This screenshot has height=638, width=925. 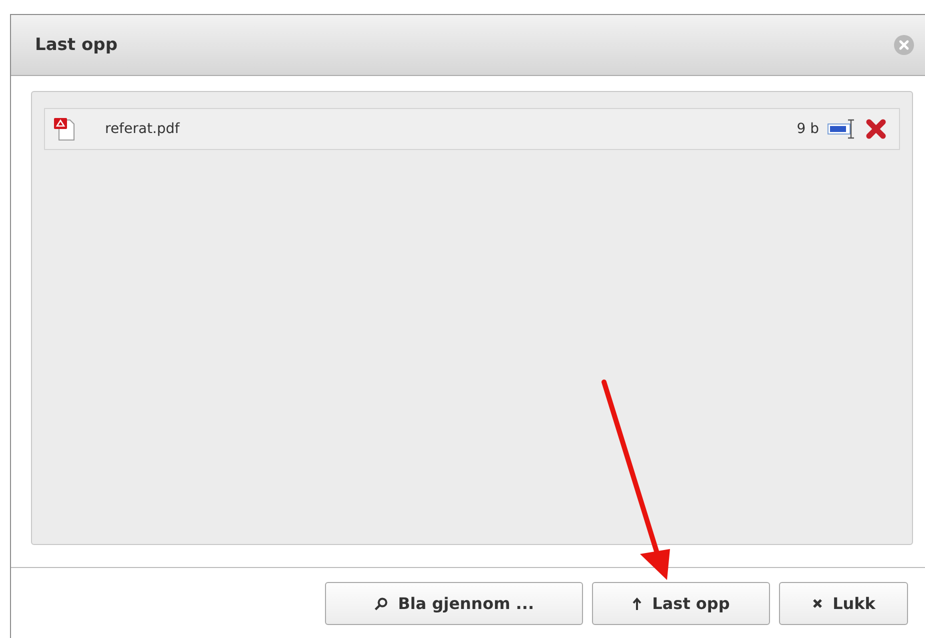 I want to click on rename-field-icon, so click(x=842, y=129).